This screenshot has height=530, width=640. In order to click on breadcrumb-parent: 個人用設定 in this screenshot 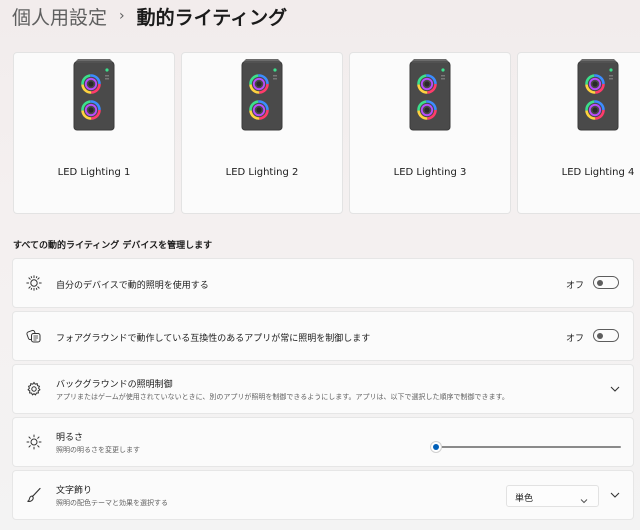, I will do `click(59, 16)`.